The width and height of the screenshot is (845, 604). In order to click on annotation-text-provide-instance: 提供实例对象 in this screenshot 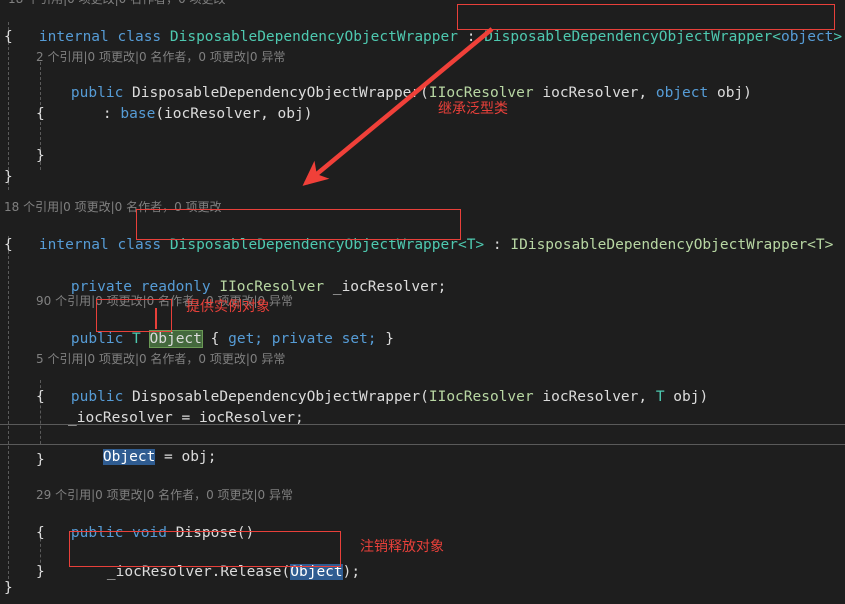, I will do `click(228, 307)`.